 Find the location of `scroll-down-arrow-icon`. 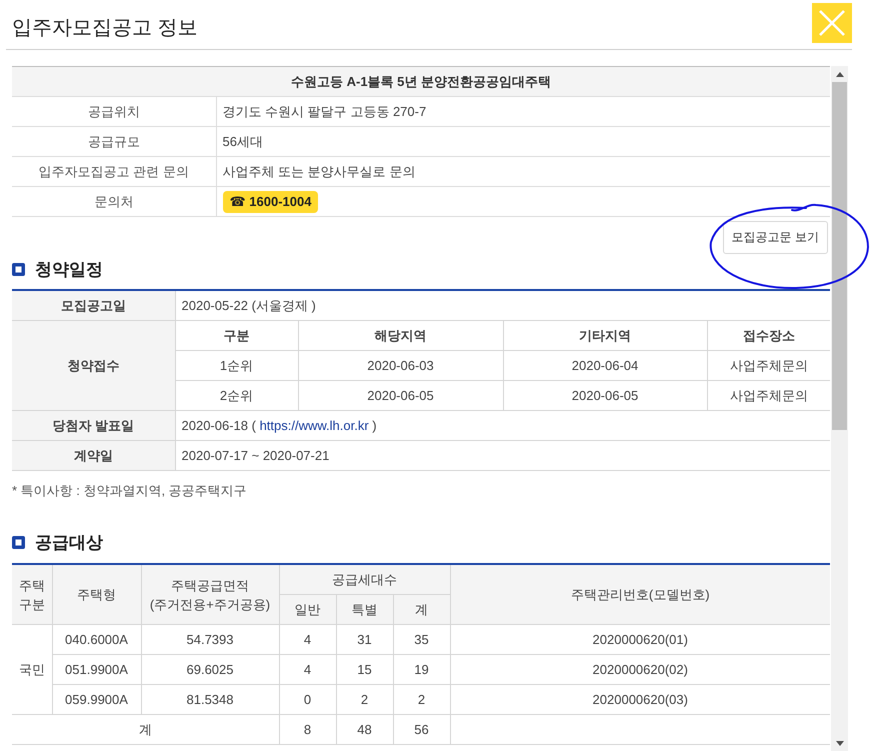

scroll-down-arrow-icon is located at coordinates (840, 743).